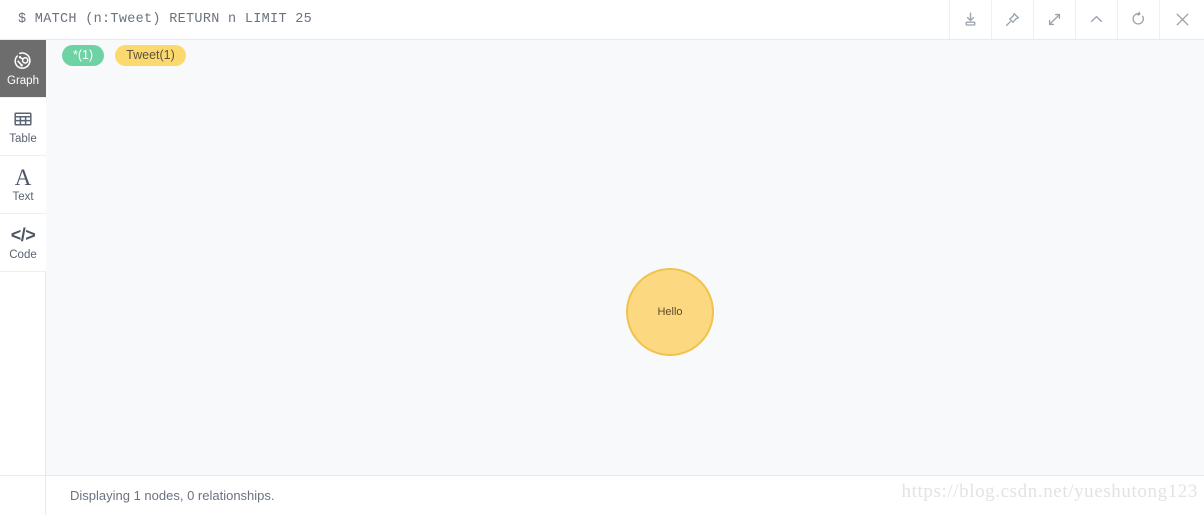  What do you see at coordinates (23, 235) in the screenshot?
I see `code-icon: </>` at bounding box center [23, 235].